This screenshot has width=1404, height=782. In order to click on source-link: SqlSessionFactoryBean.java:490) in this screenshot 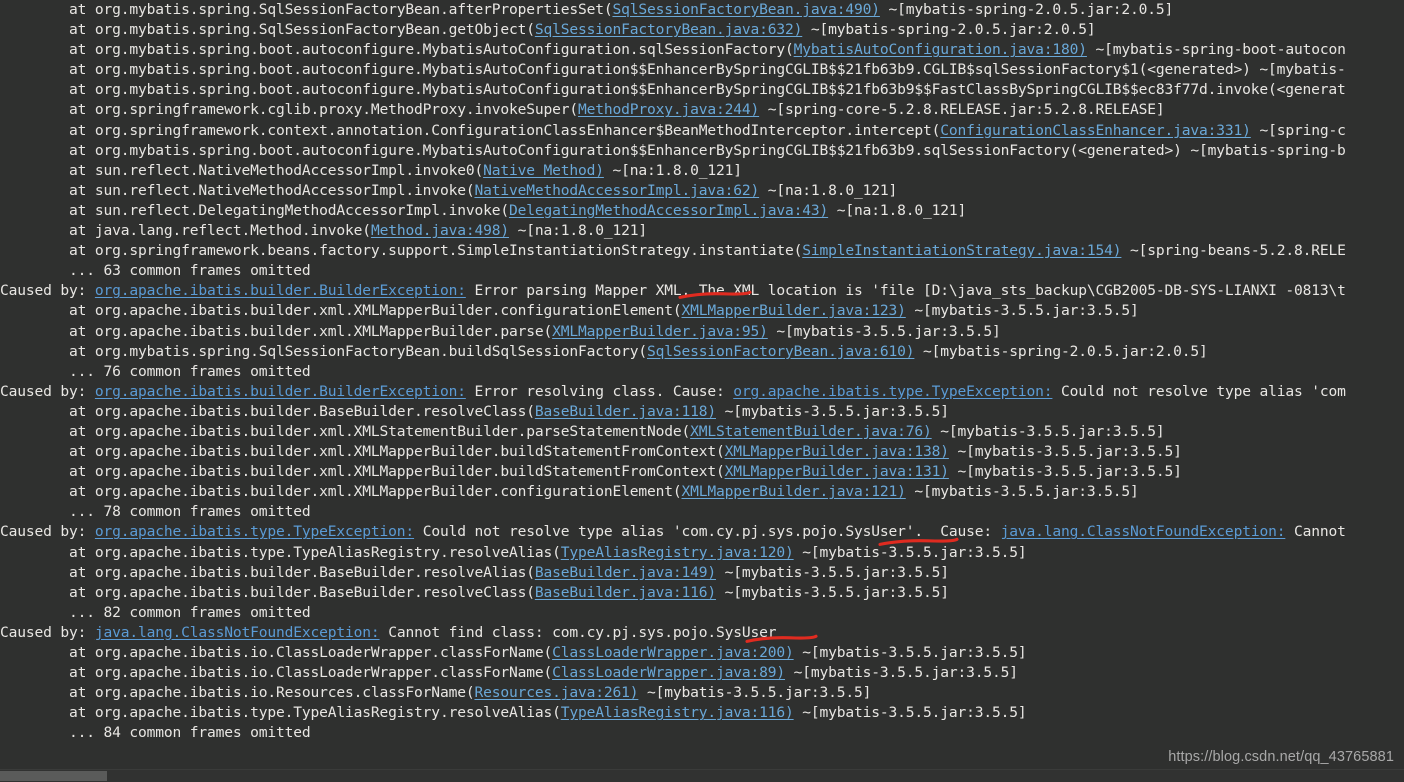, I will do `click(746, 9)`.